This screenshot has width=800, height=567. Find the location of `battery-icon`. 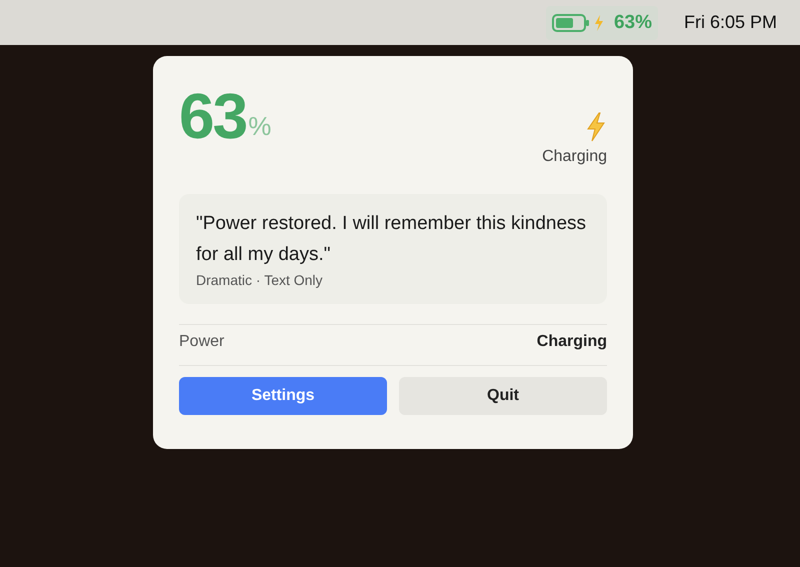

battery-icon is located at coordinates (571, 23).